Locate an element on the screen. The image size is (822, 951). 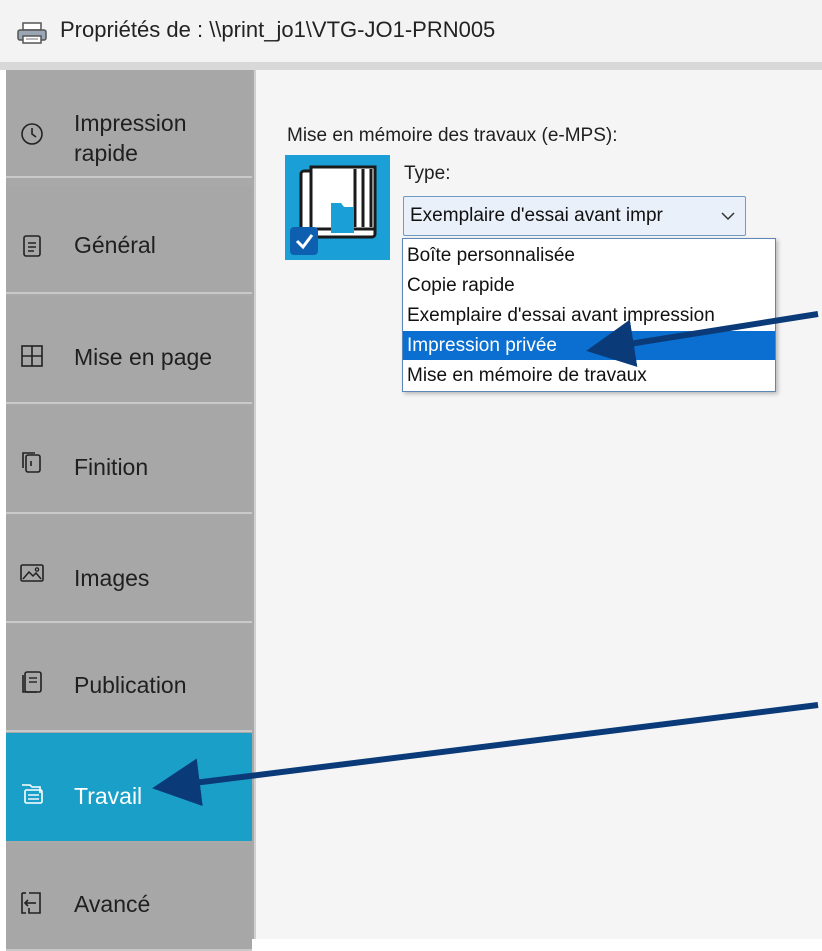
clock-icon is located at coordinates (32, 134).